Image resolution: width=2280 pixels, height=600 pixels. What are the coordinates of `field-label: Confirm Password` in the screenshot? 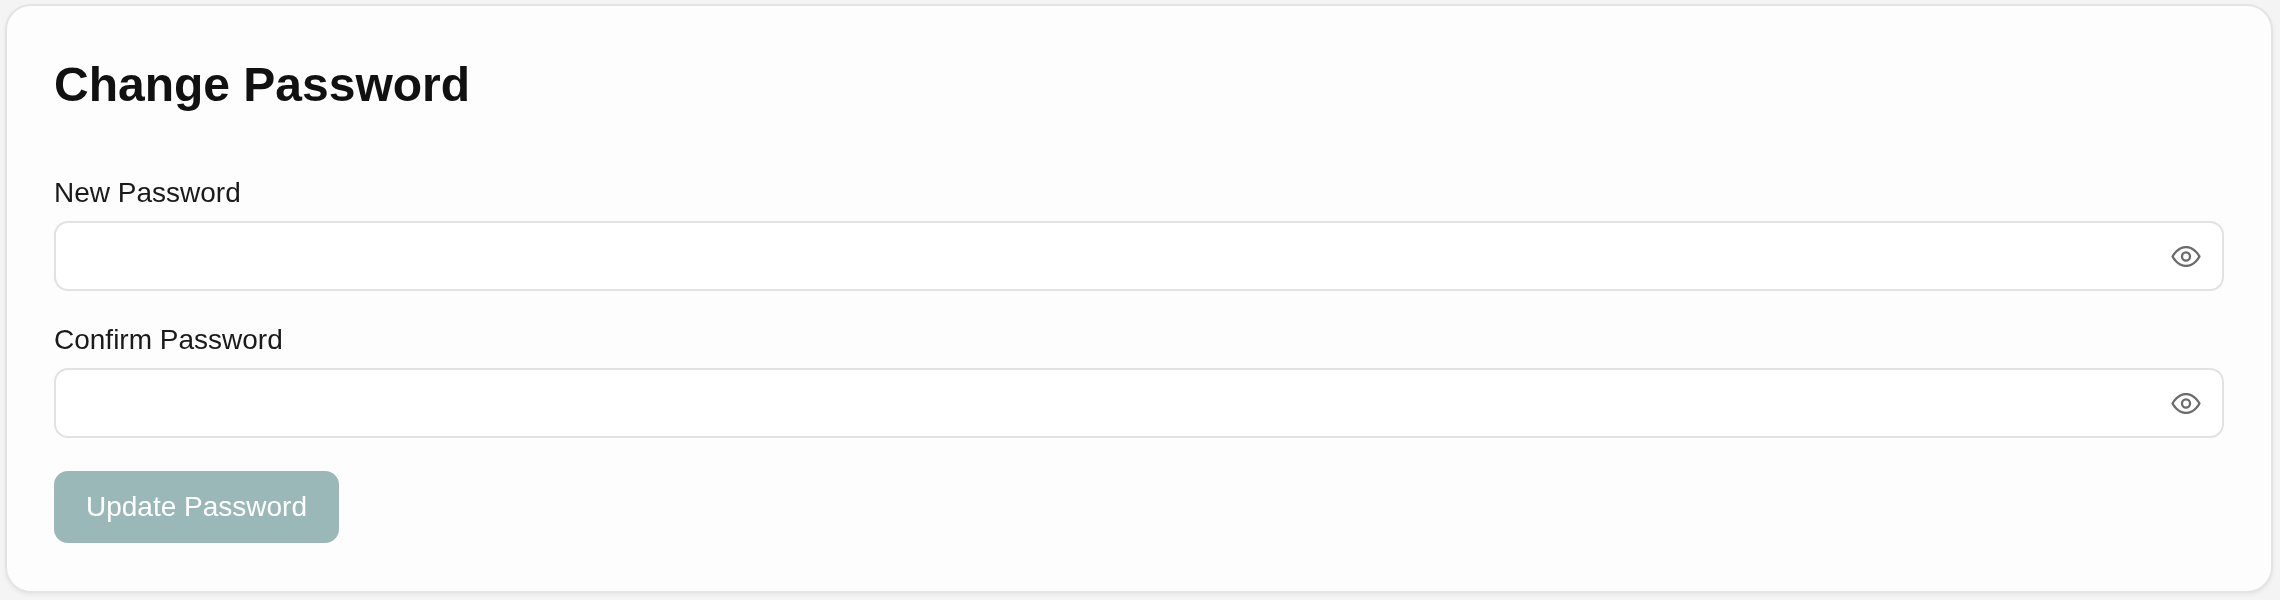 It's located at (168, 340).